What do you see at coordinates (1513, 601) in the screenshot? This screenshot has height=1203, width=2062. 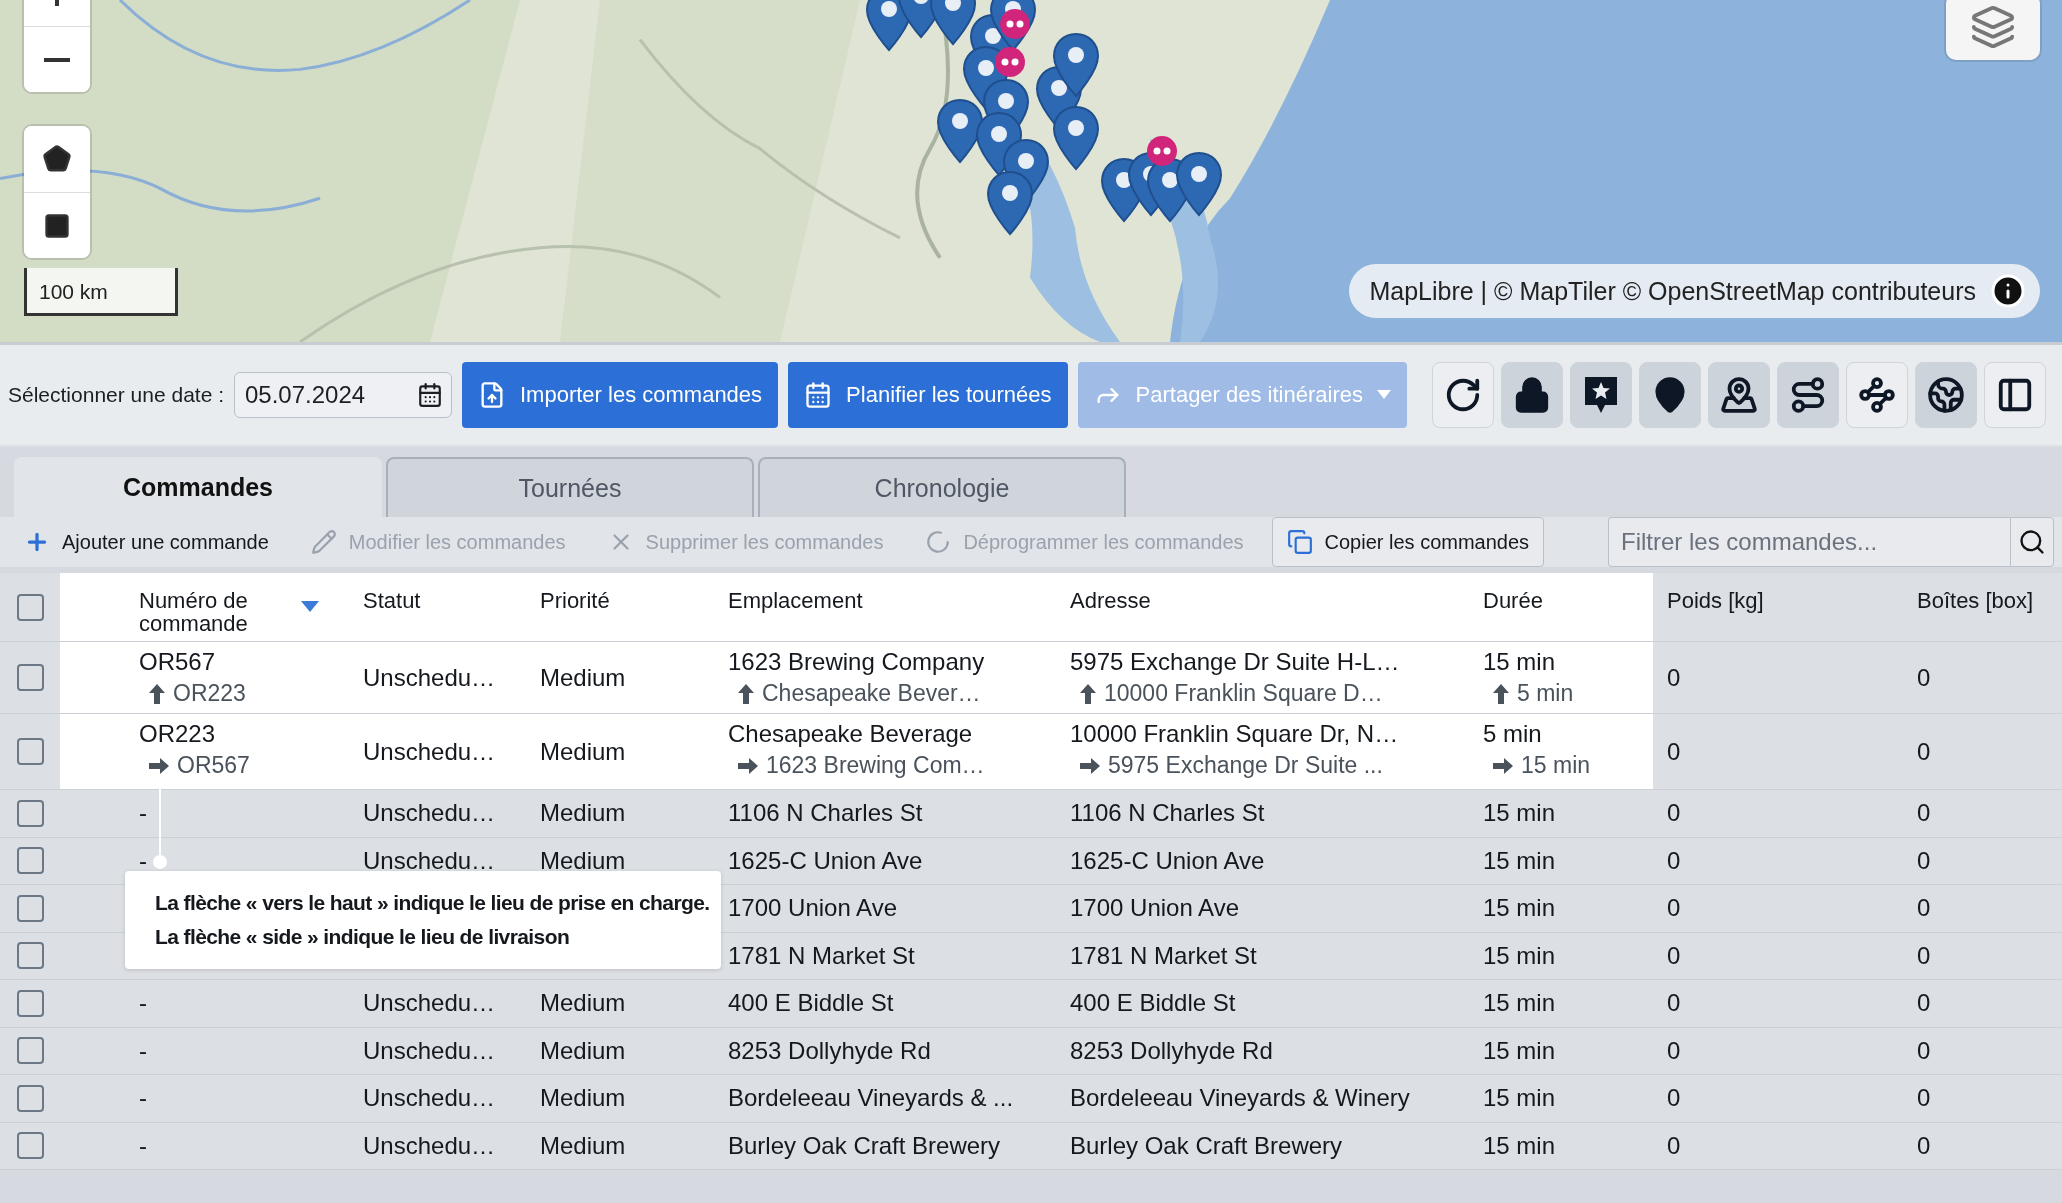 I see `column-header: Durée` at bounding box center [1513, 601].